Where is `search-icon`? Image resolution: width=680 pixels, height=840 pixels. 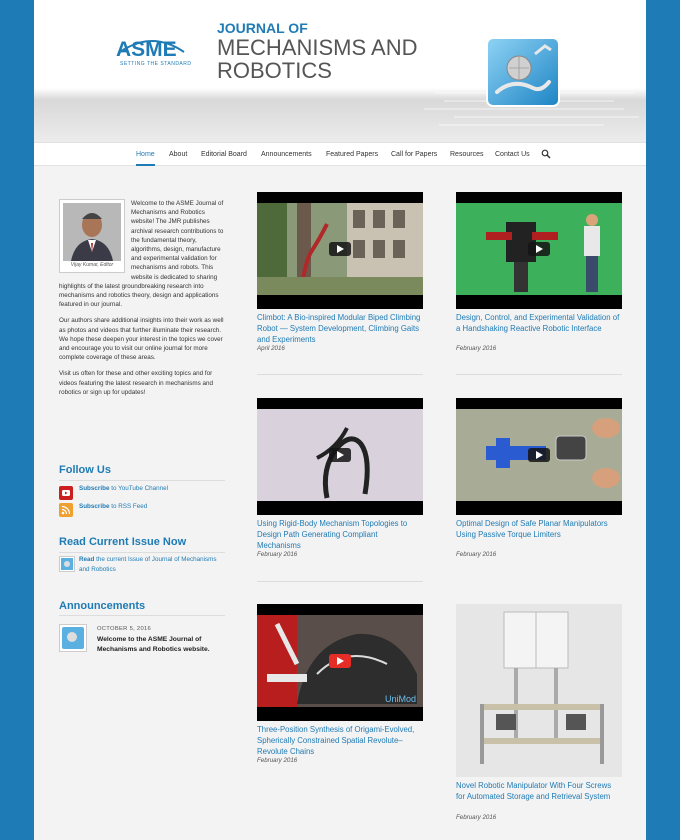 search-icon is located at coordinates (546, 154).